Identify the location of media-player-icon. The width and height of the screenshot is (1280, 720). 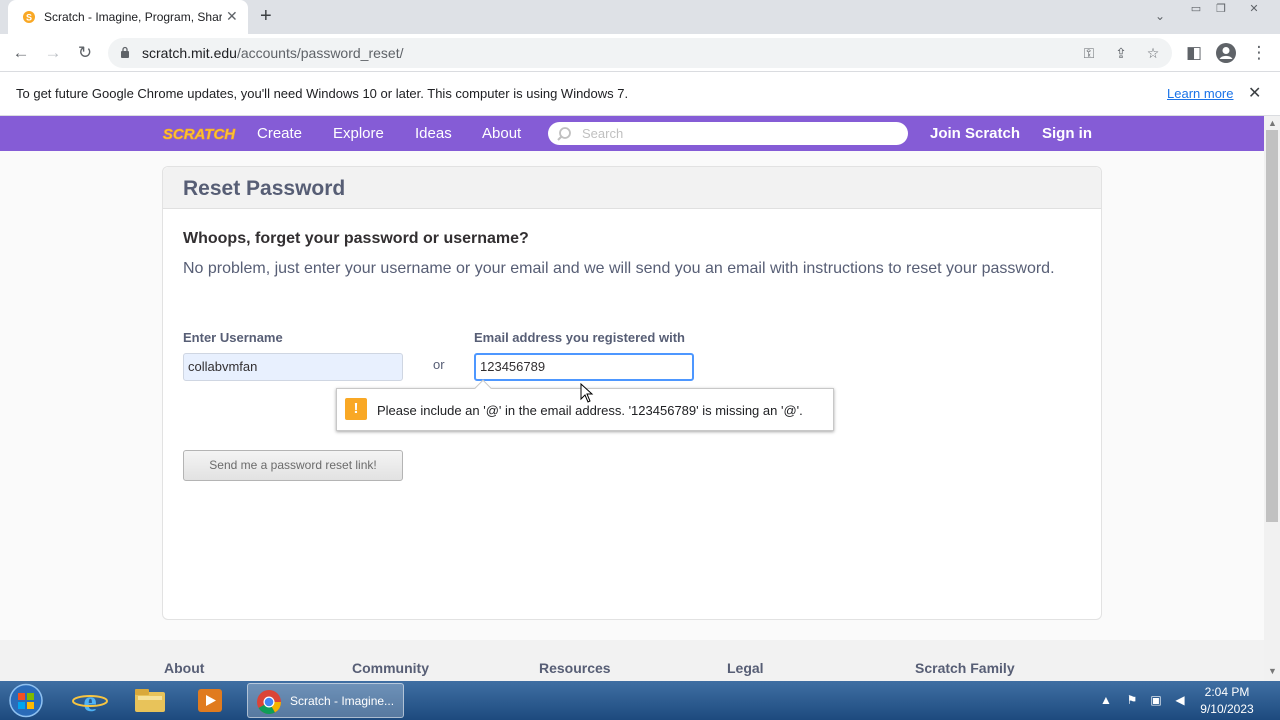
(210, 700).